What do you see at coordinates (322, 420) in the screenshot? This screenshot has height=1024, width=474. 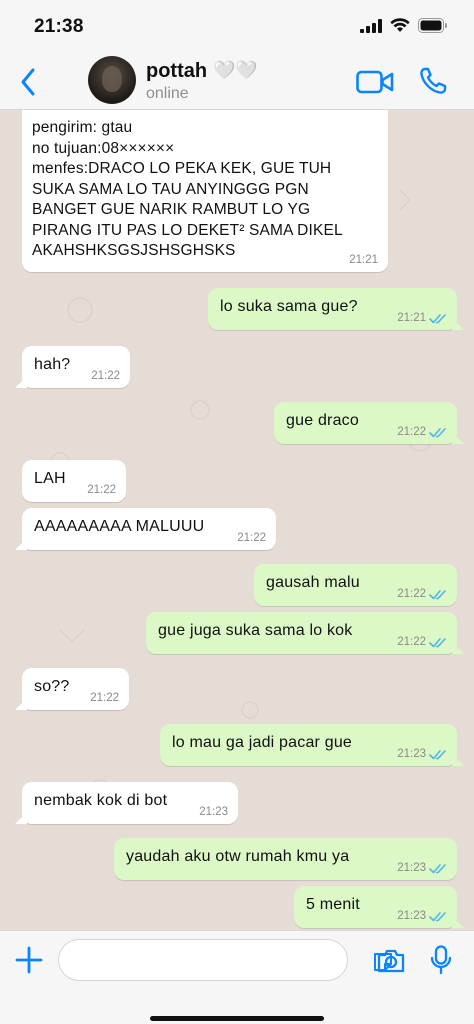 I see `message-text: gue draco` at bounding box center [322, 420].